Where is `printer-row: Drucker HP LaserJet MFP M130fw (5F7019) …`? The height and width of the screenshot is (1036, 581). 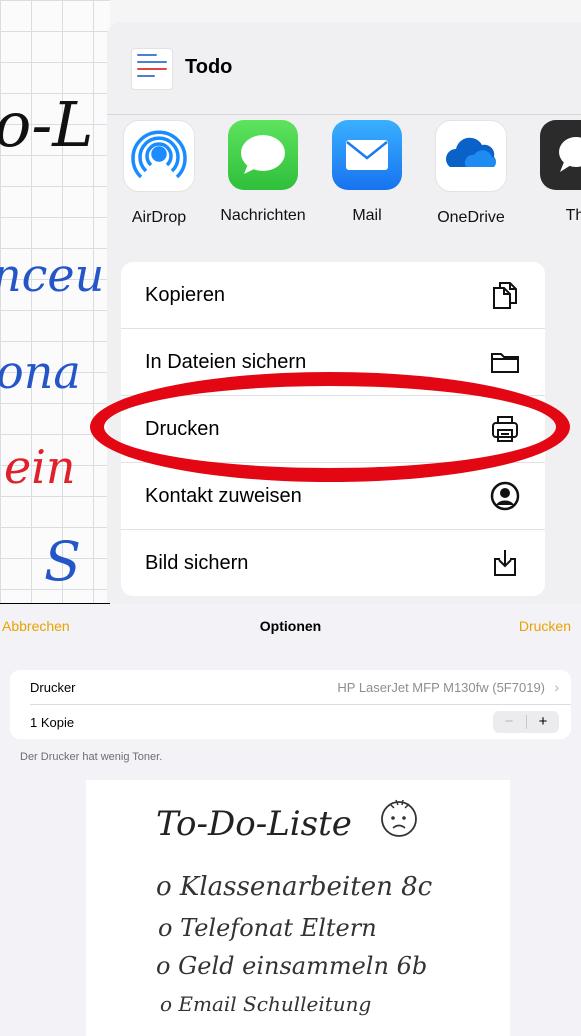 printer-row: Drucker HP LaserJet MFP M130fw (5F7019) … is located at coordinates (290, 687).